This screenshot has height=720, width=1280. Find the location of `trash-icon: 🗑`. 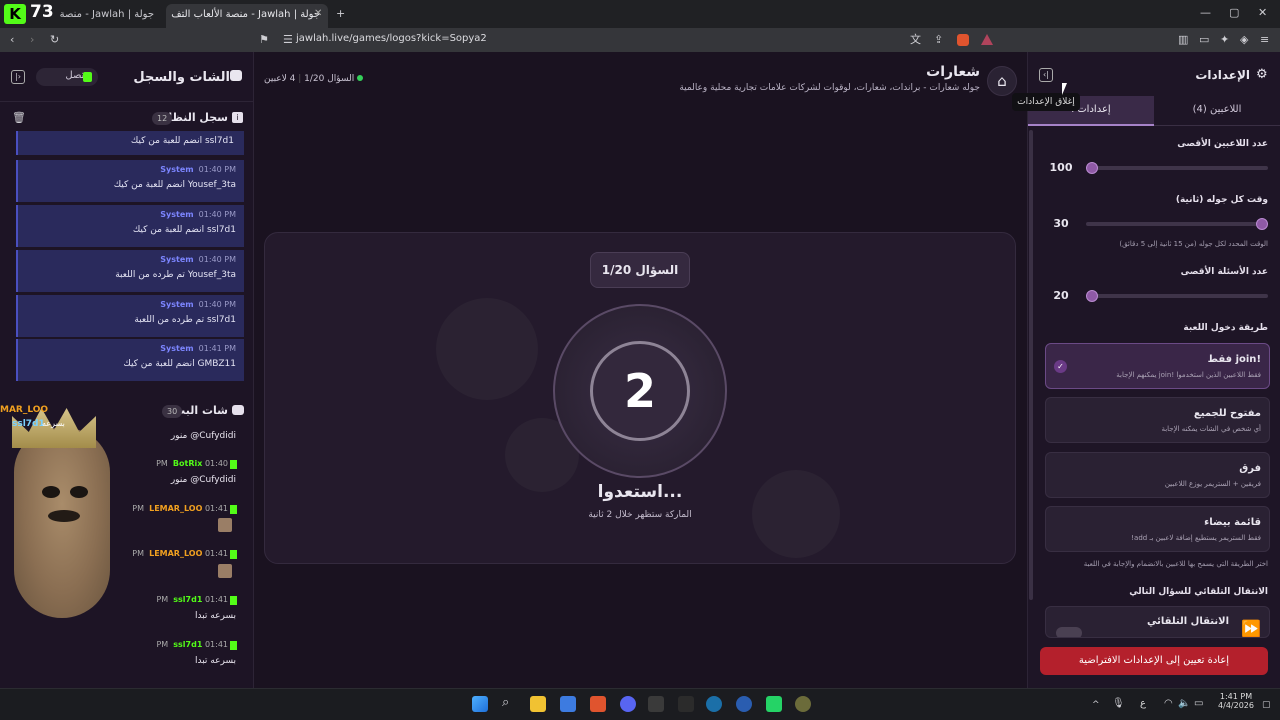

trash-icon: 🗑 is located at coordinates (19, 118).